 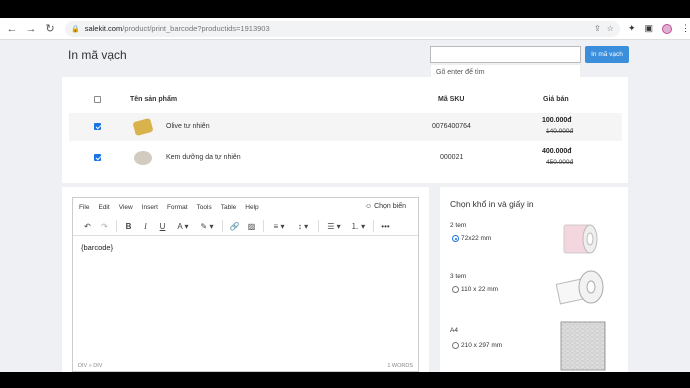 I want to click on print-barcode-button: In mã vạch, so click(x=607, y=54).